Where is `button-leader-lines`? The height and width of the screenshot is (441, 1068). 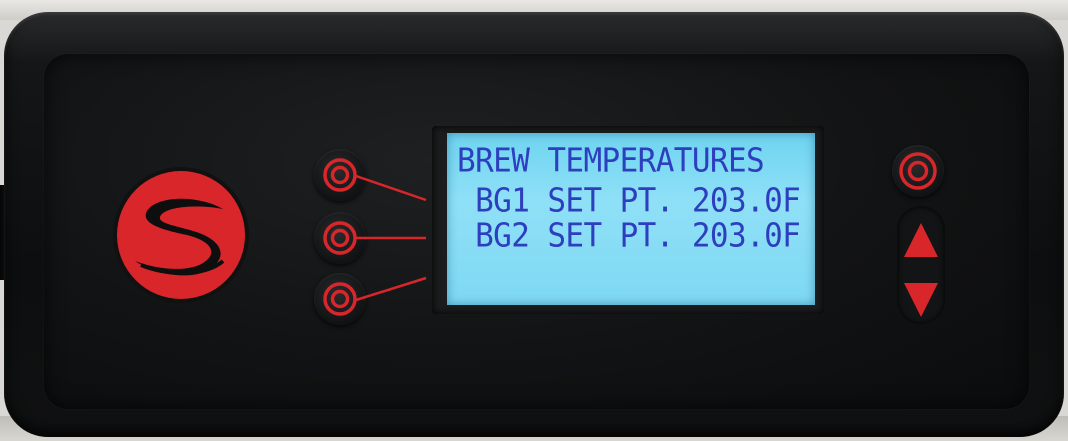
button-leader-lines is located at coordinates (391, 238).